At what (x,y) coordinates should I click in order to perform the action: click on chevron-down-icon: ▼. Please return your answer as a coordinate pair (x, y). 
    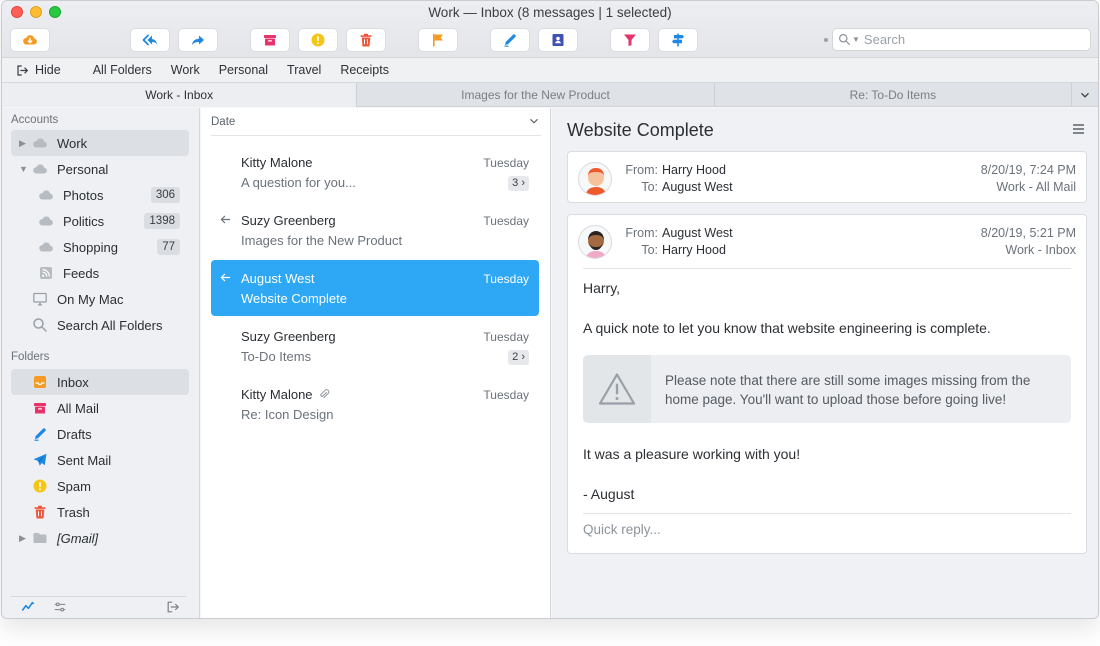
    Looking at the image, I should click on (856, 39).